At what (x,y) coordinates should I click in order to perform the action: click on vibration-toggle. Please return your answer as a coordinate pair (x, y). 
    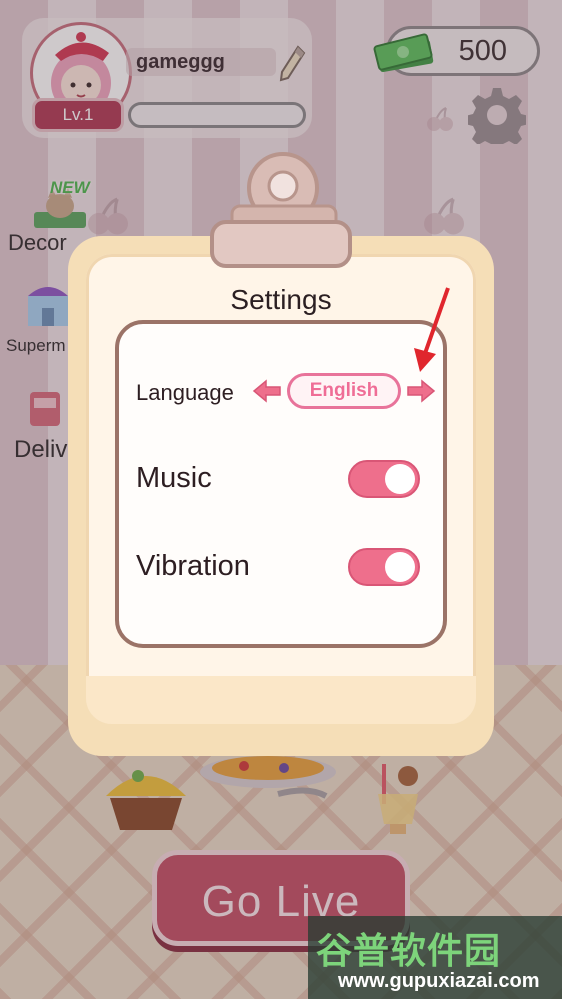
    Looking at the image, I should click on (384, 567).